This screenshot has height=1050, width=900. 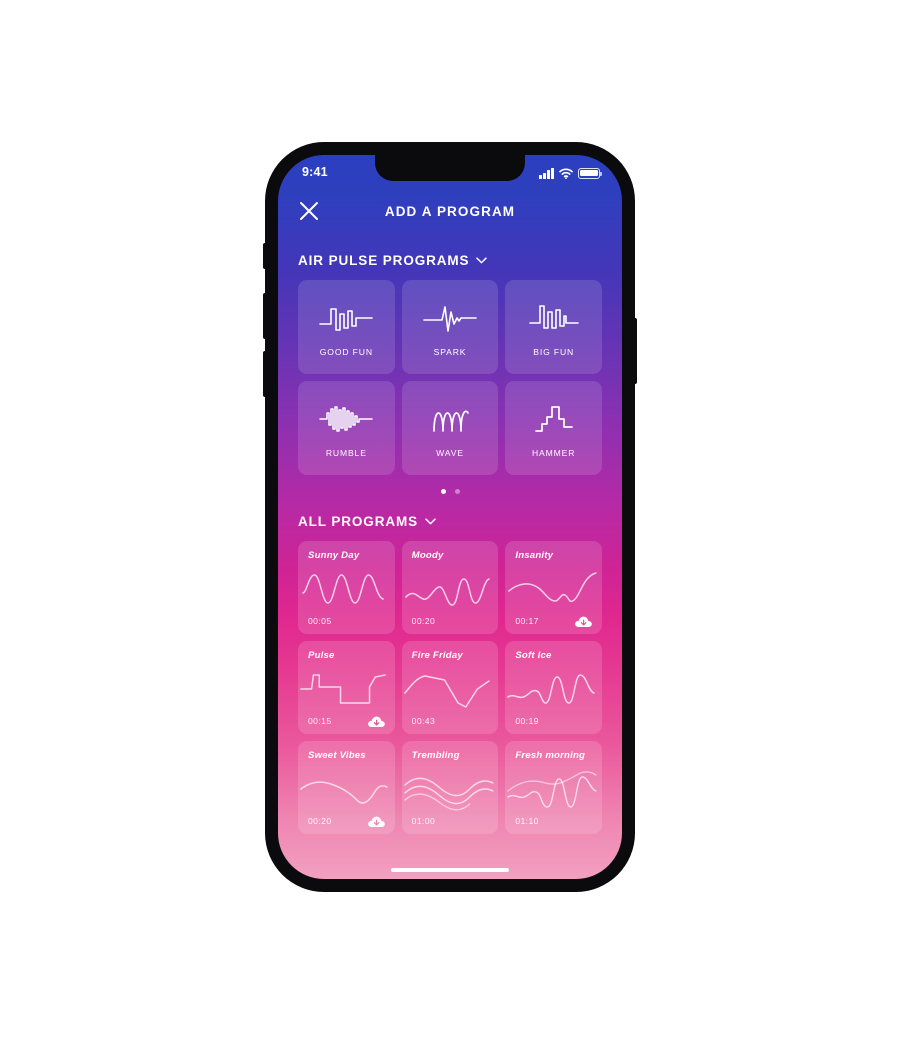 What do you see at coordinates (437, 655) in the screenshot?
I see `program-name: Fire Friday` at bounding box center [437, 655].